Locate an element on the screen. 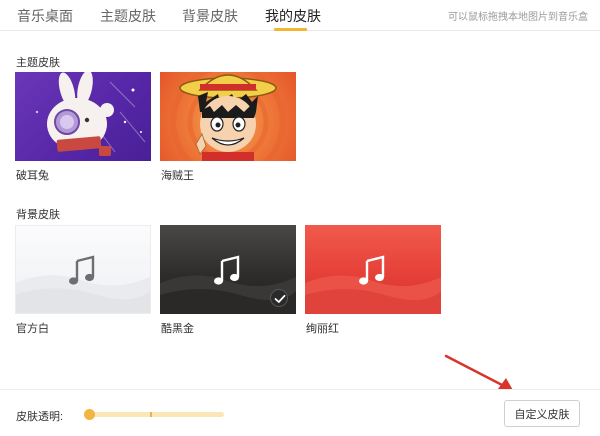  skin-label-luffy: 海贼王 is located at coordinates (177, 176).